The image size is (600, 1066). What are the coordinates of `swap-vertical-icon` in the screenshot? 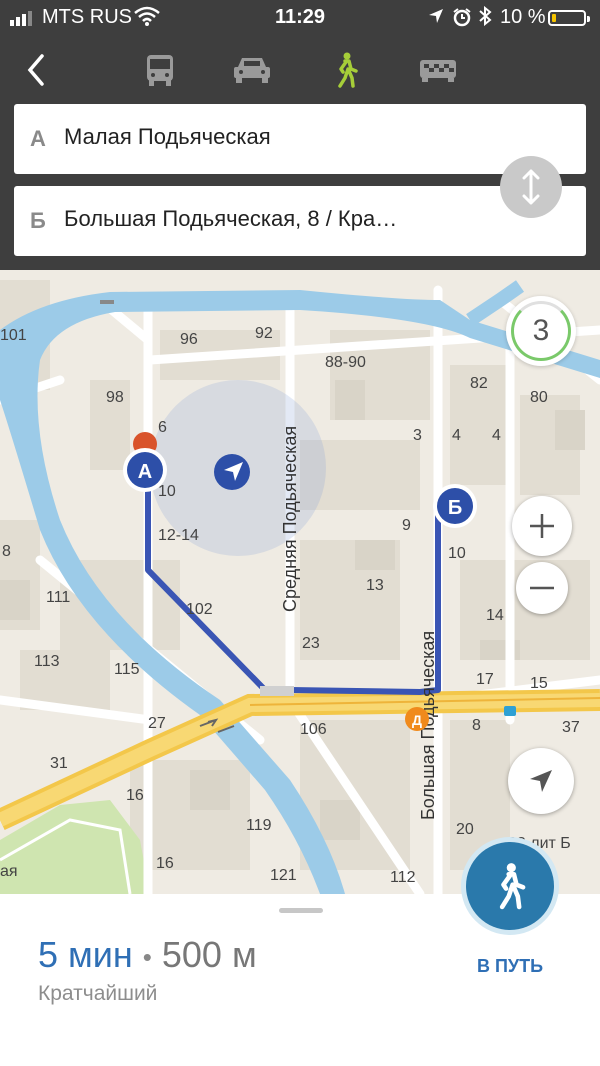 It's located at (531, 187).